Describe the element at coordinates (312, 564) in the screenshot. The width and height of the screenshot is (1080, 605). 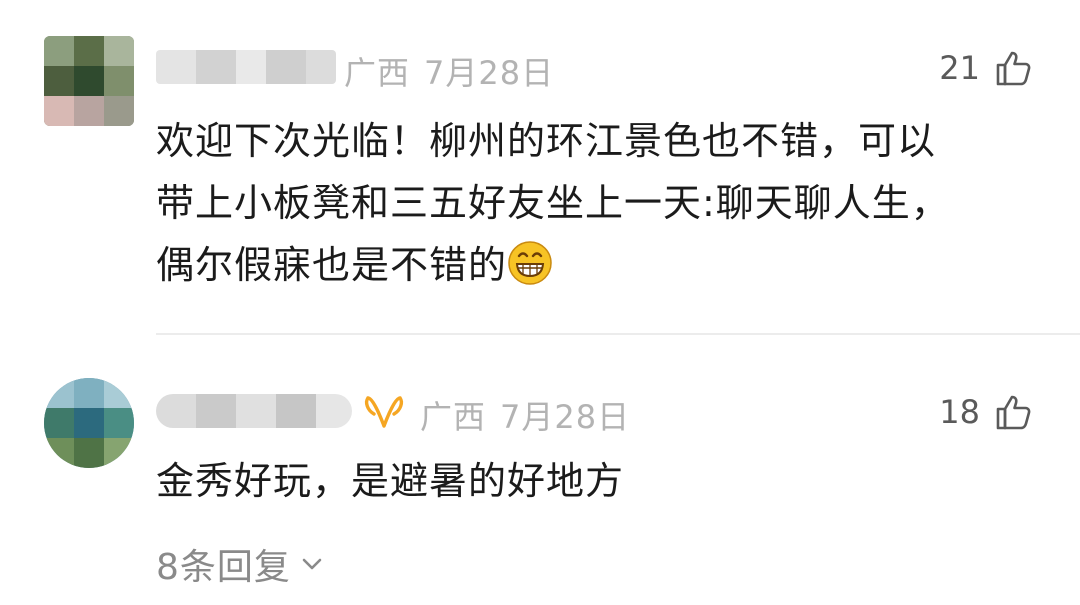
I see `chevron-down-icon` at that location.